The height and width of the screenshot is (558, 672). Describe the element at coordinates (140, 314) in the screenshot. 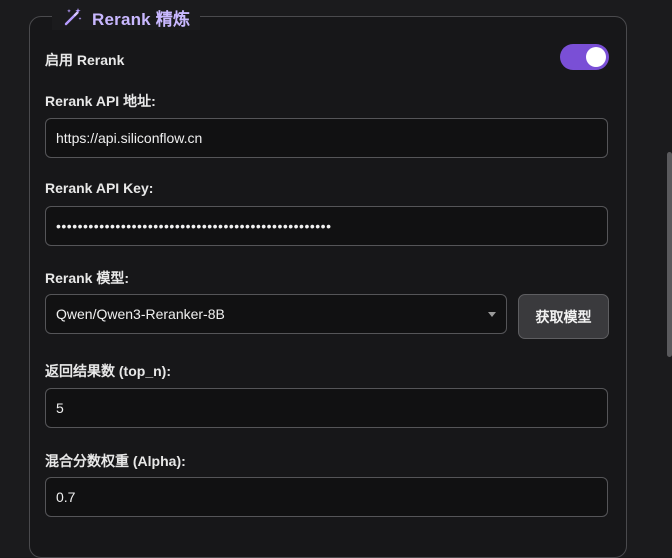

I see `model-selected-value: Qwen/Qwen3-Reranker-8B` at that location.